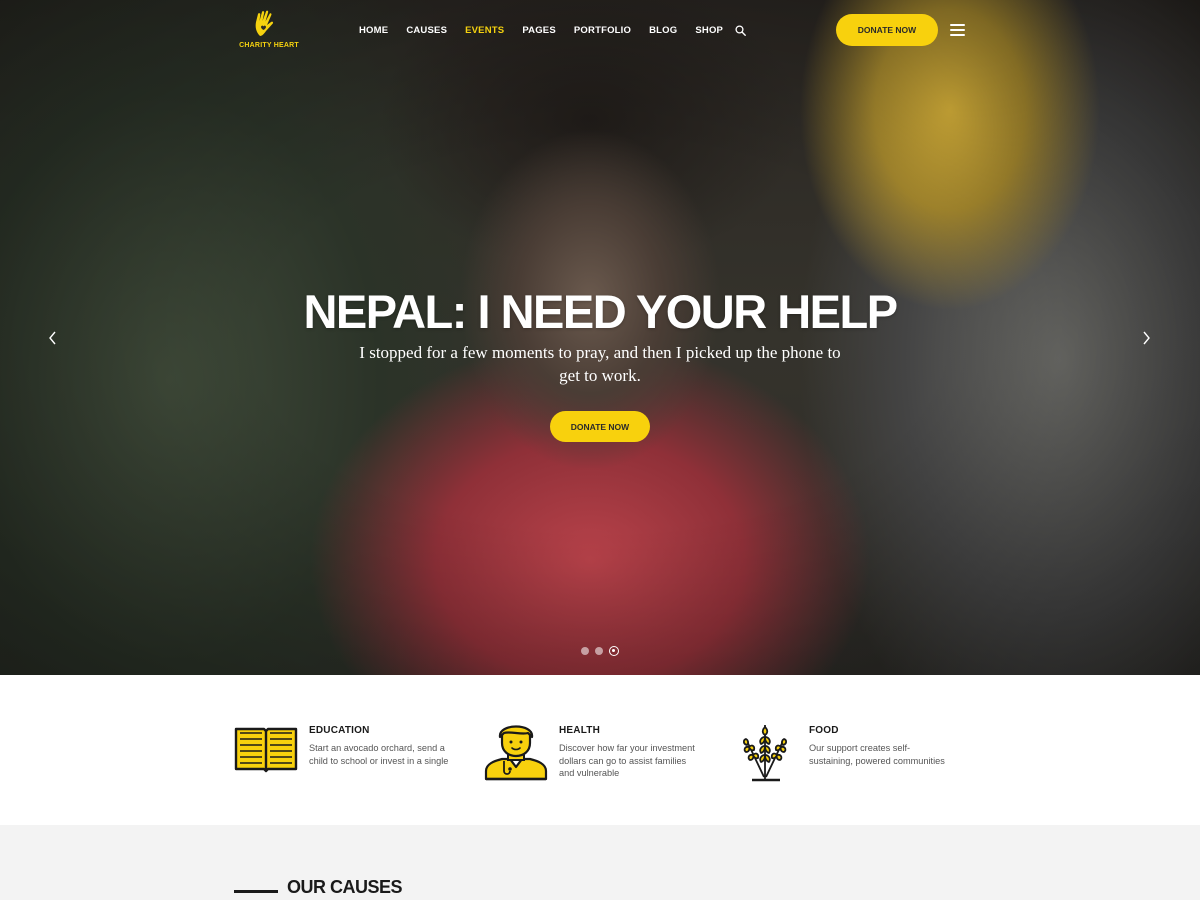  Describe the element at coordinates (266, 751) in the screenshot. I see `book-icon` at that location.